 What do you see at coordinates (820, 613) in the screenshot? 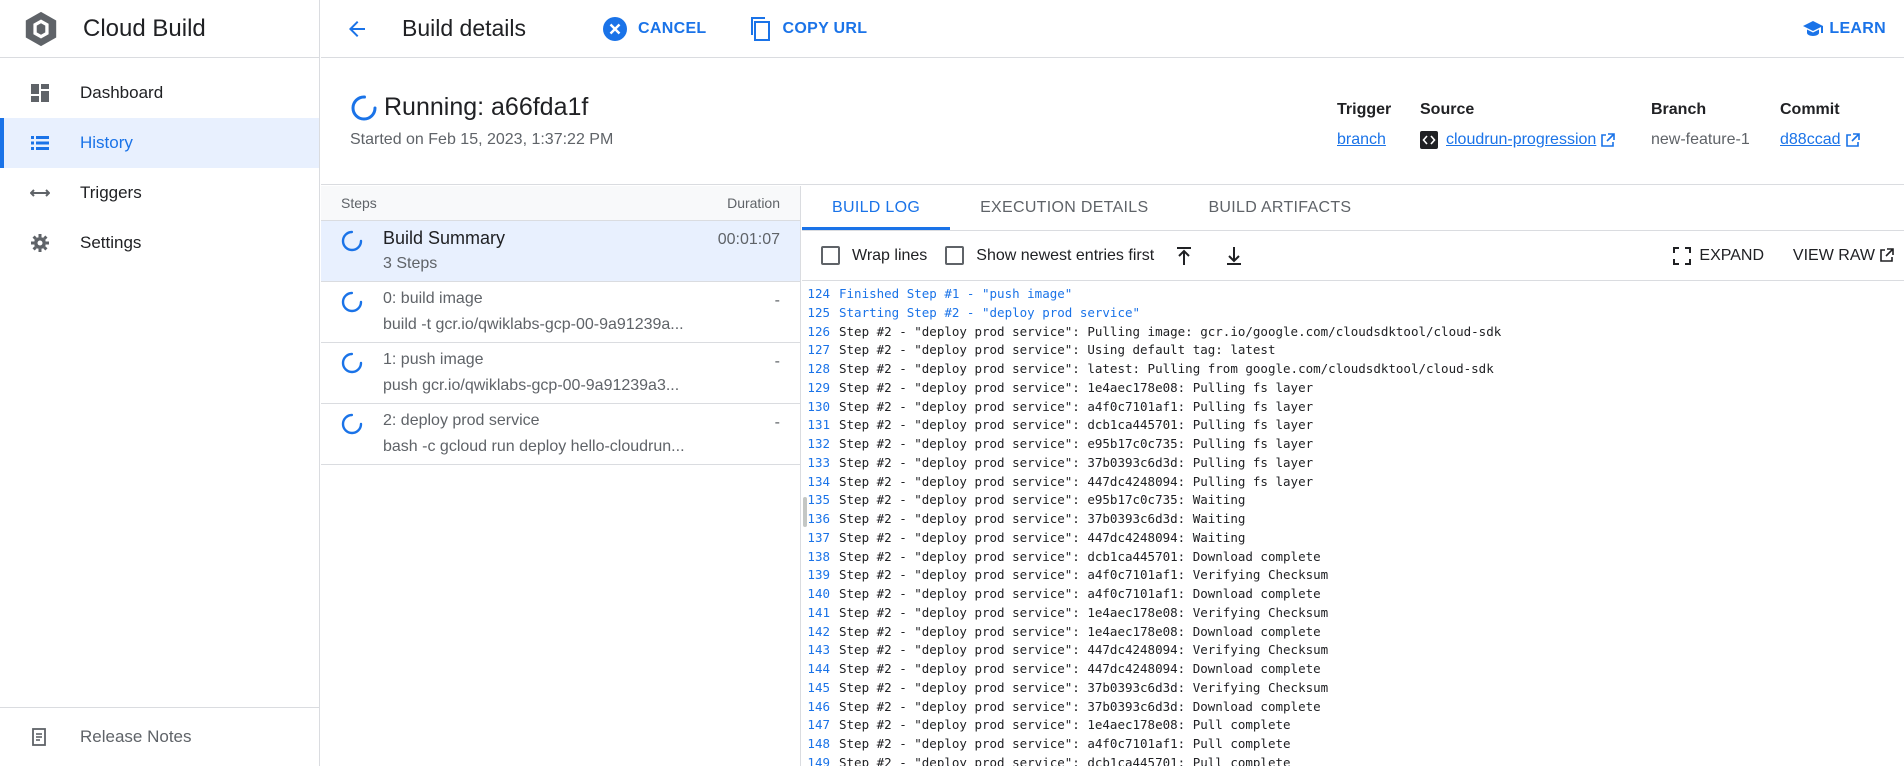
I see `log-line-number: 141` at bounding box center [820, 613].